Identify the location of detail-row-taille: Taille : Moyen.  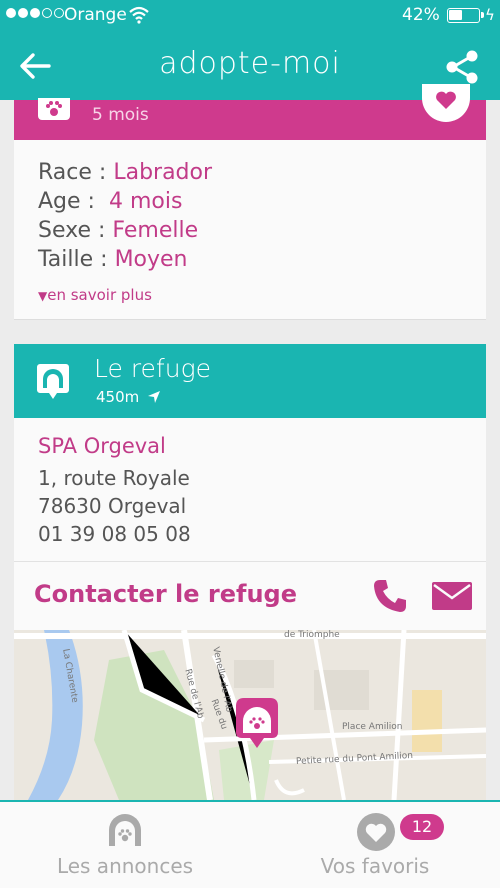
(113, 259).